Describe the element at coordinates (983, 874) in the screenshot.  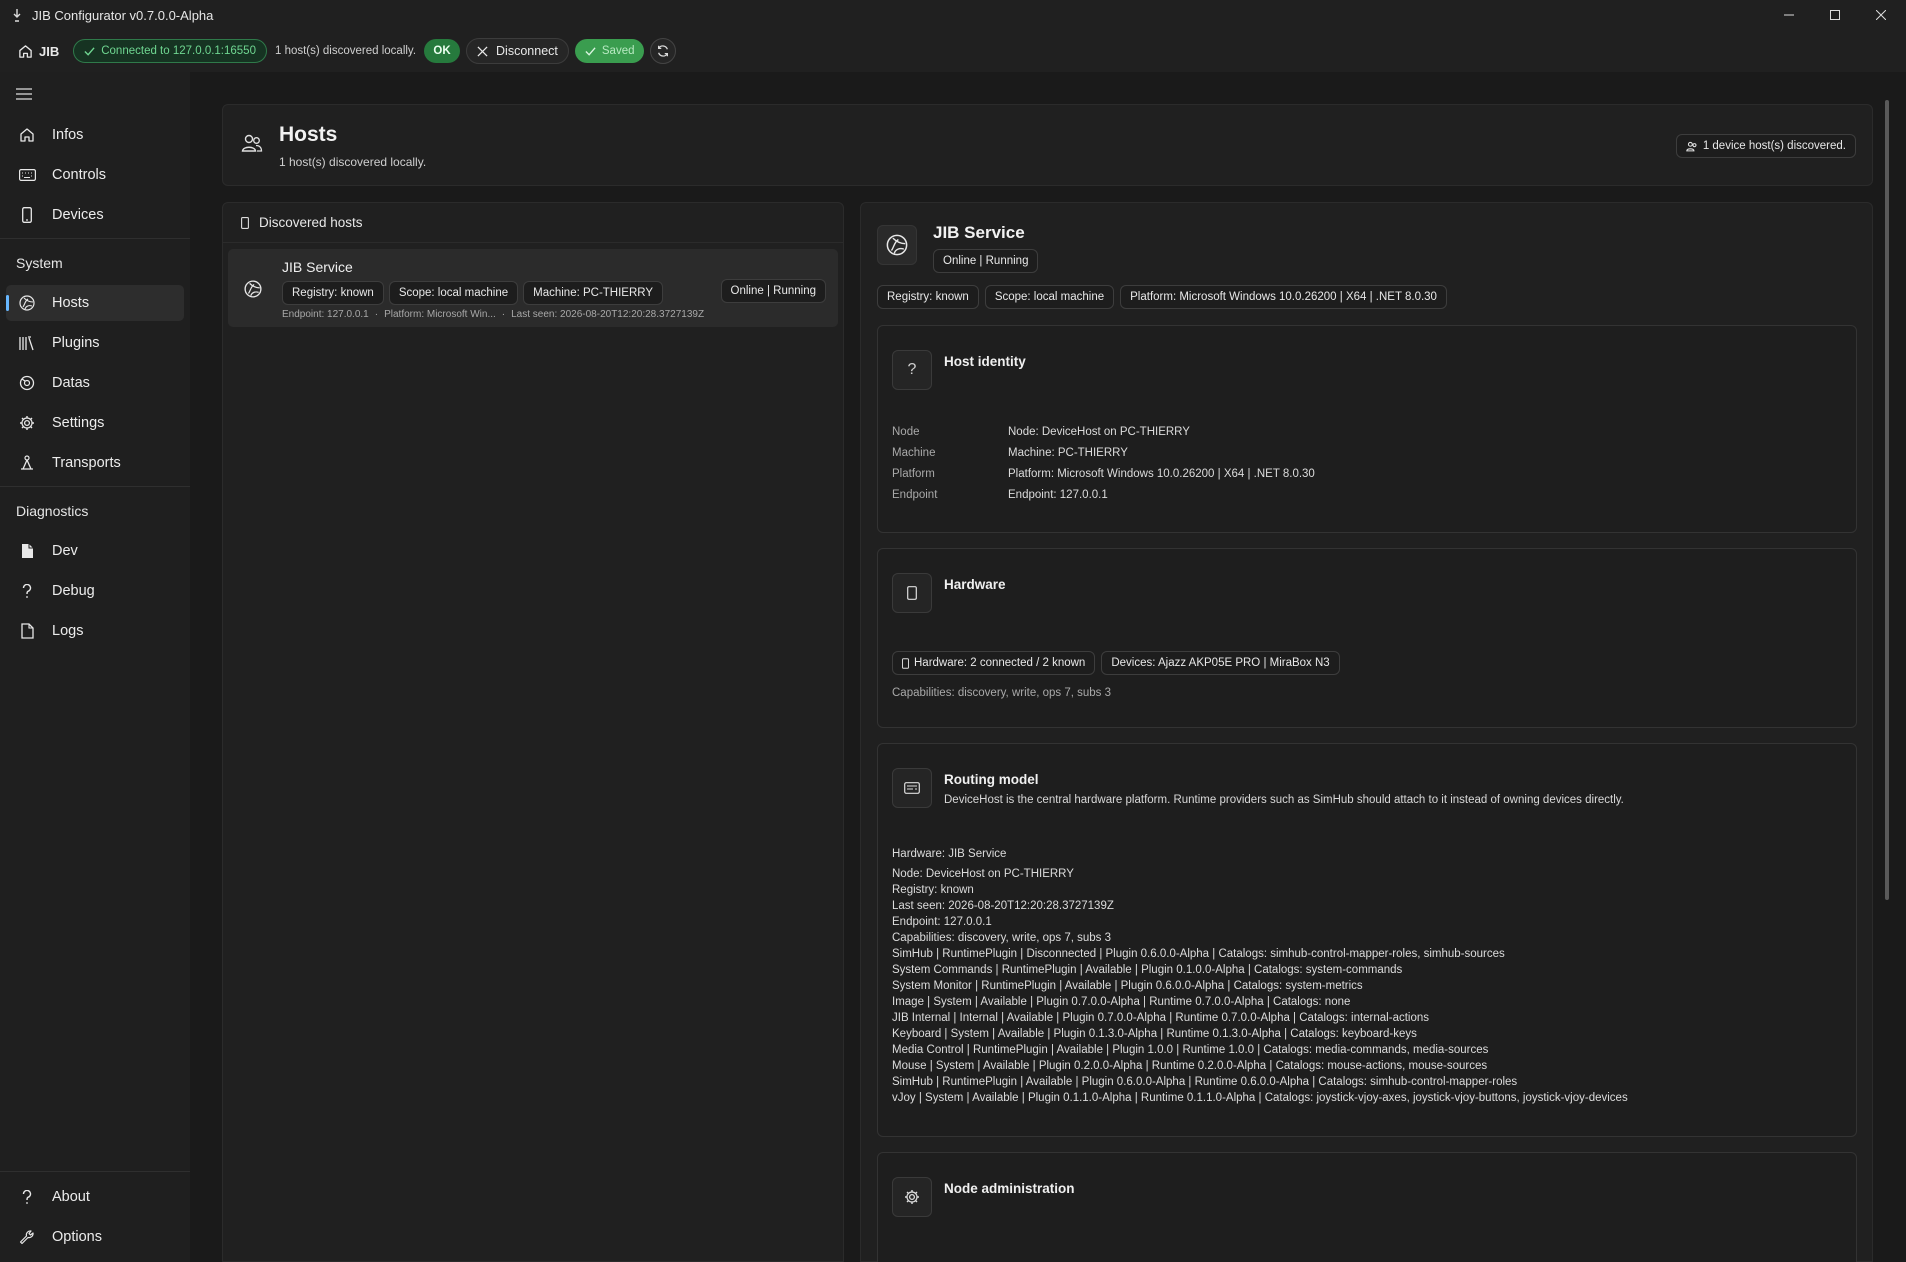
I see `routing-info-line: Node: DeviceHost on PC-THIERRY` at that location.